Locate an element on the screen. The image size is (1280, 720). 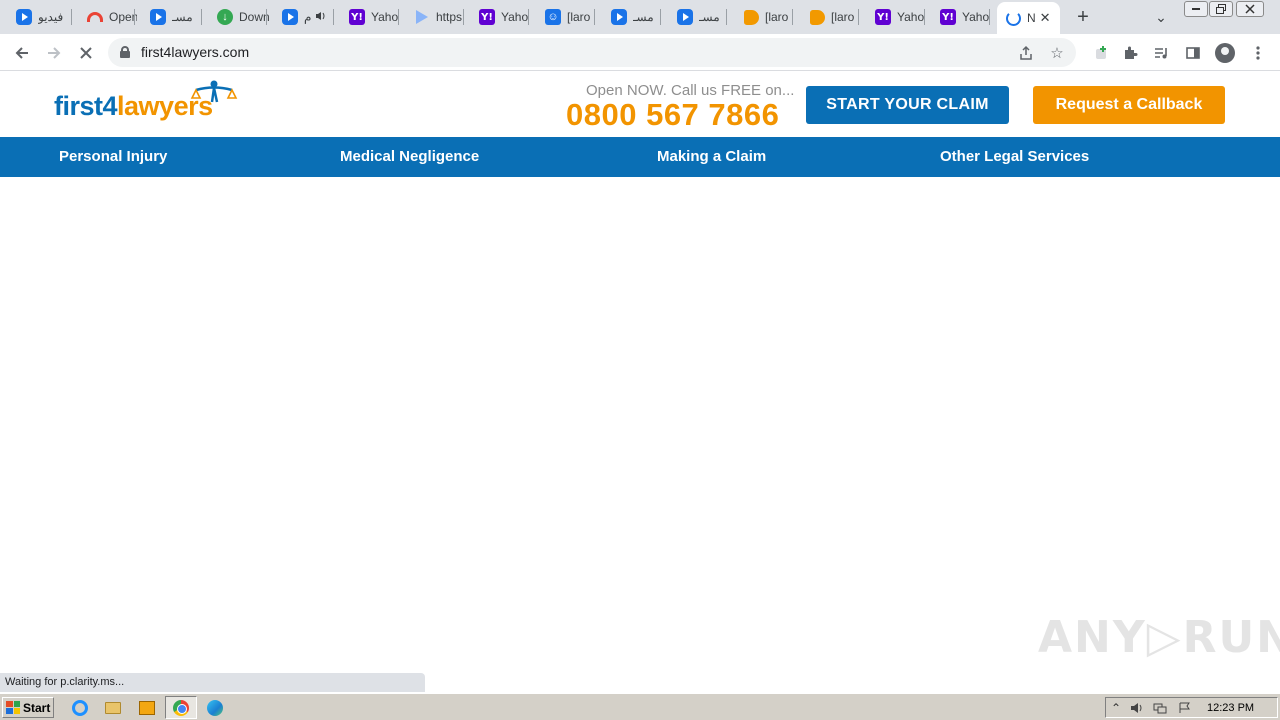
lock-icon is located at coordinates (125, 52).